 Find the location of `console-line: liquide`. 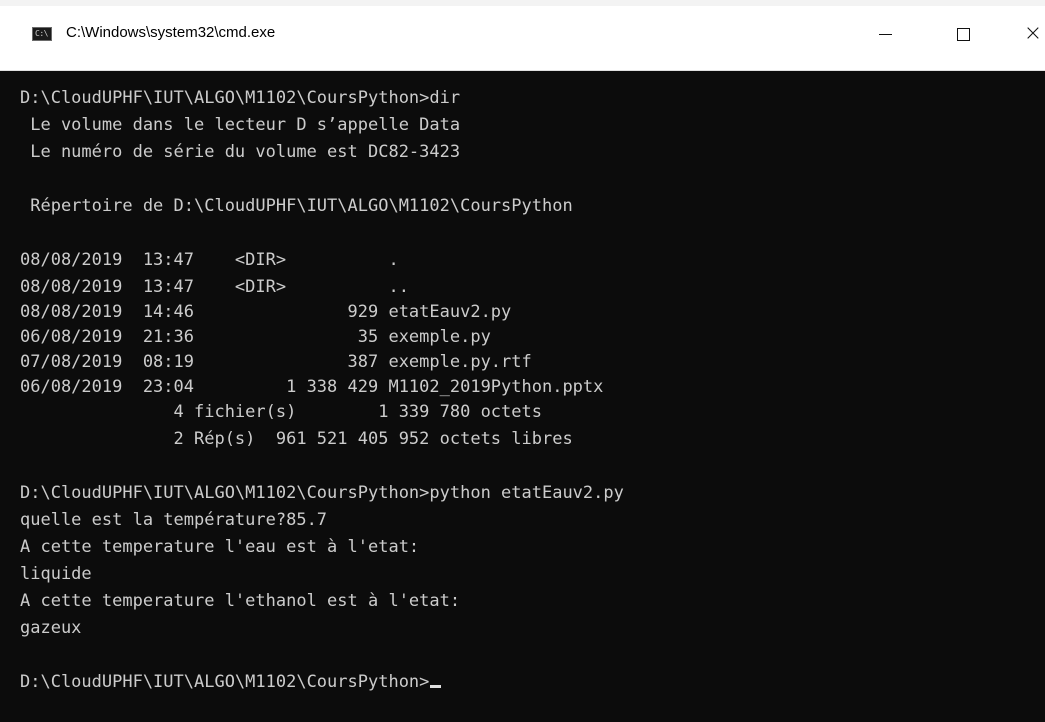

console-line: liquide is located at coordinates (56, 574).